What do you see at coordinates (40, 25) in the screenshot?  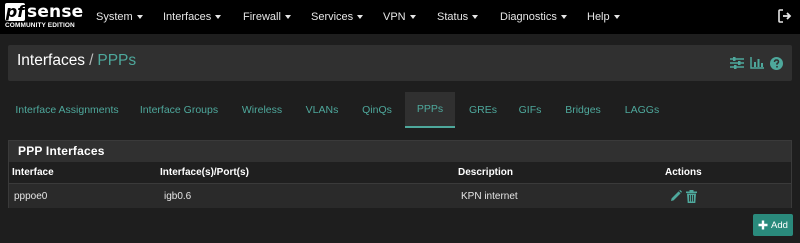 I see `logo-edition: COMMUNITY EDITION` at bounding box center [40, 25].